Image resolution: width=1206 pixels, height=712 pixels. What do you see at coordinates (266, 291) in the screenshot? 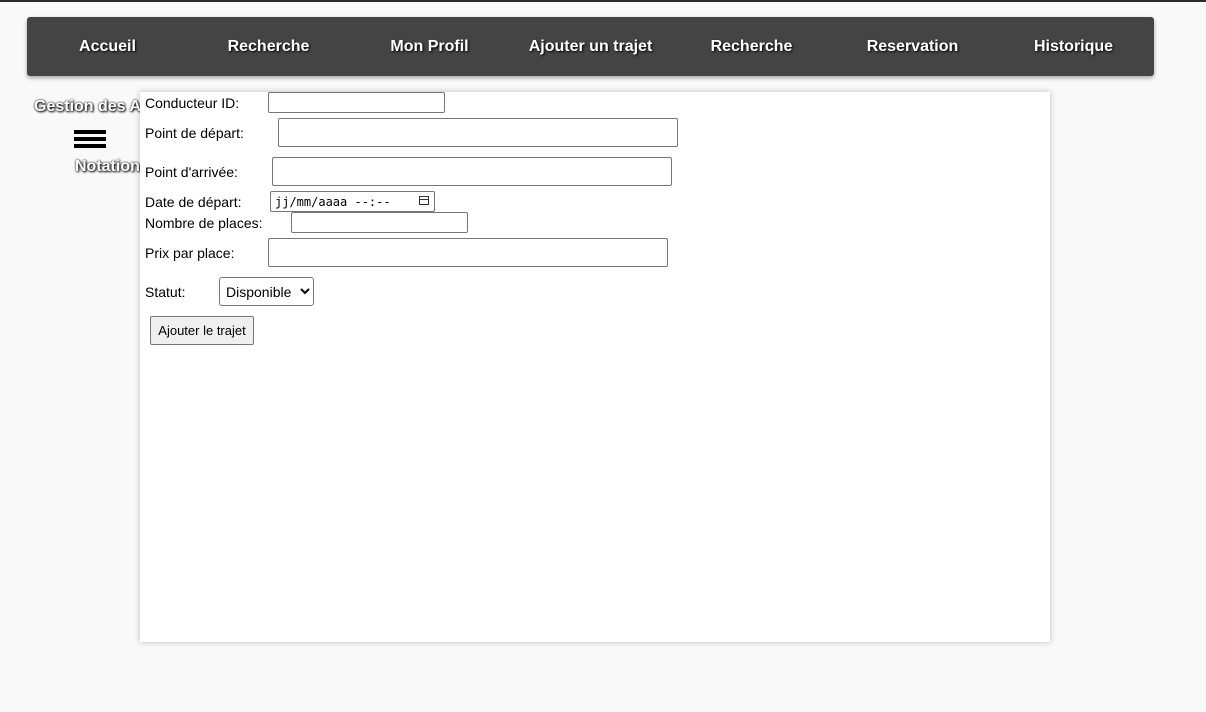
I see `statut-select: Disponible` at bounding box center [266, 291].